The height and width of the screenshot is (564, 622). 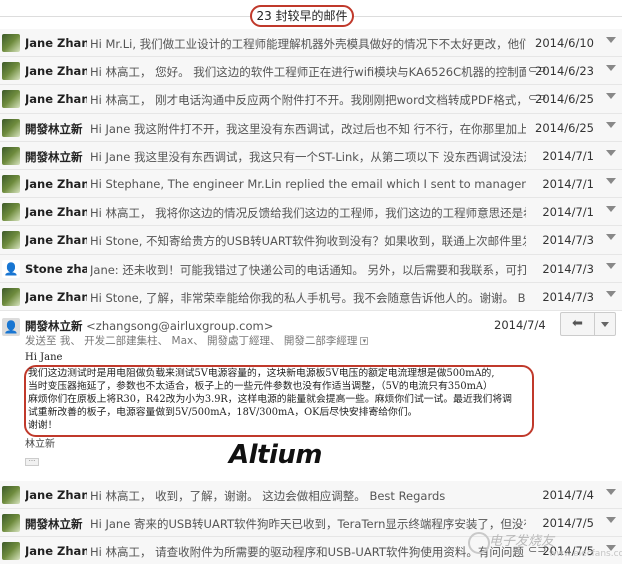 I want to click on reply-button-group: ⬅, so click(x=588, y=324).